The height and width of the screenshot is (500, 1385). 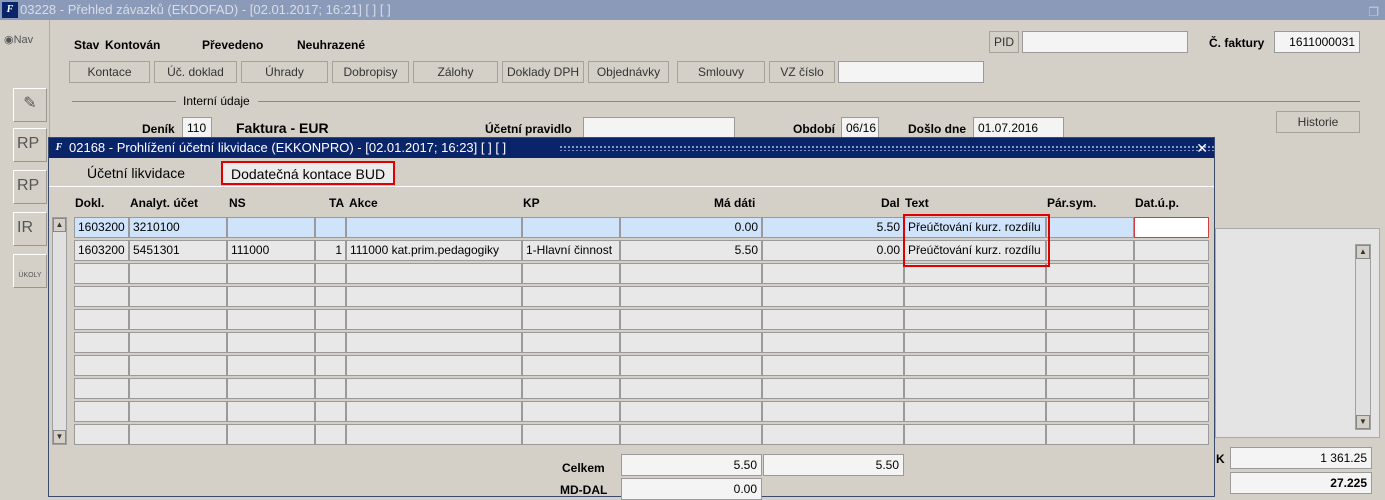 I want to click on cell-md: 5.50, so click(x=691, y=250).